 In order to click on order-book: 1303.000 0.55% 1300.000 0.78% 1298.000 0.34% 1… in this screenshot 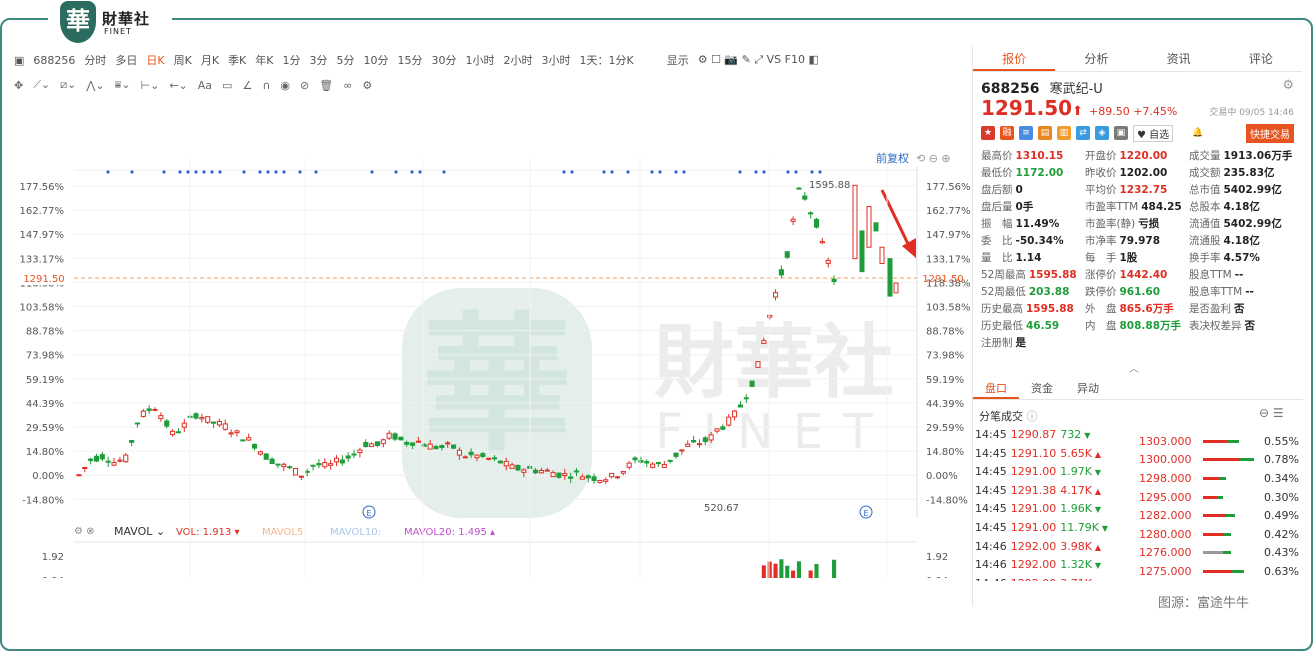, I will do `click(1219, 507)`.